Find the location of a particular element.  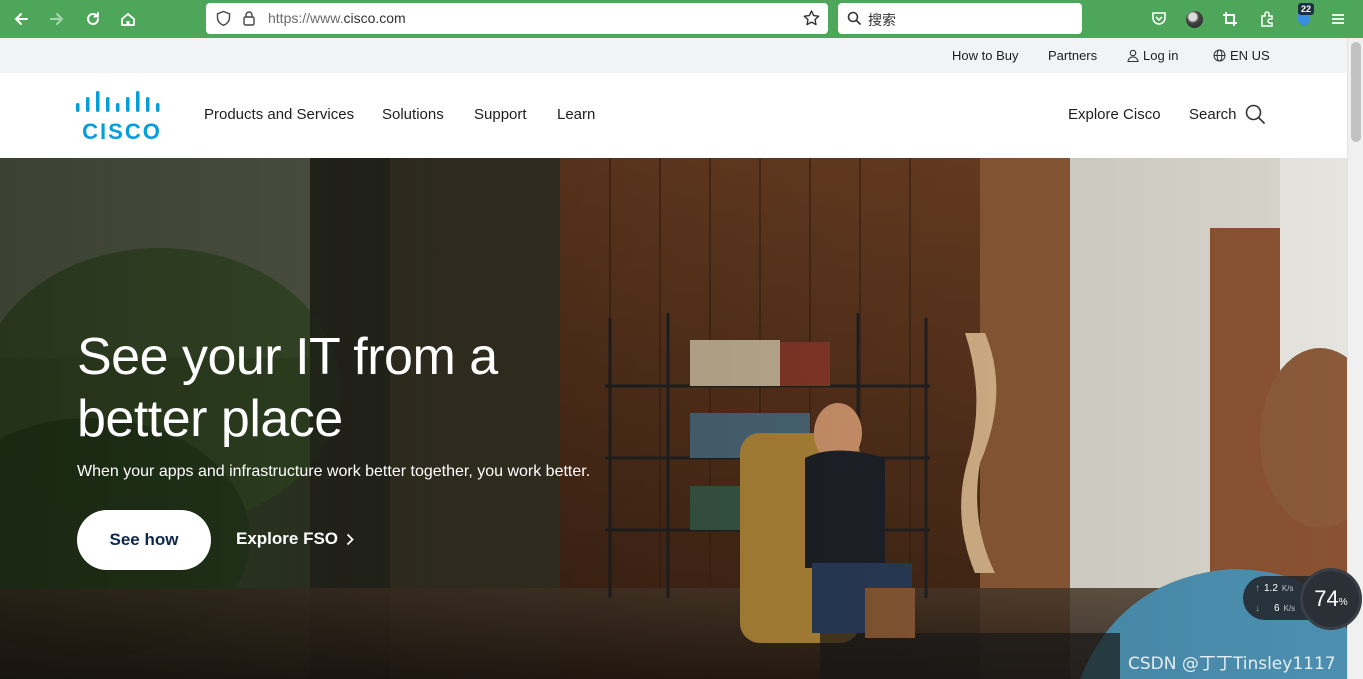

login-link: Log in is located at coordinates (1152, 55).